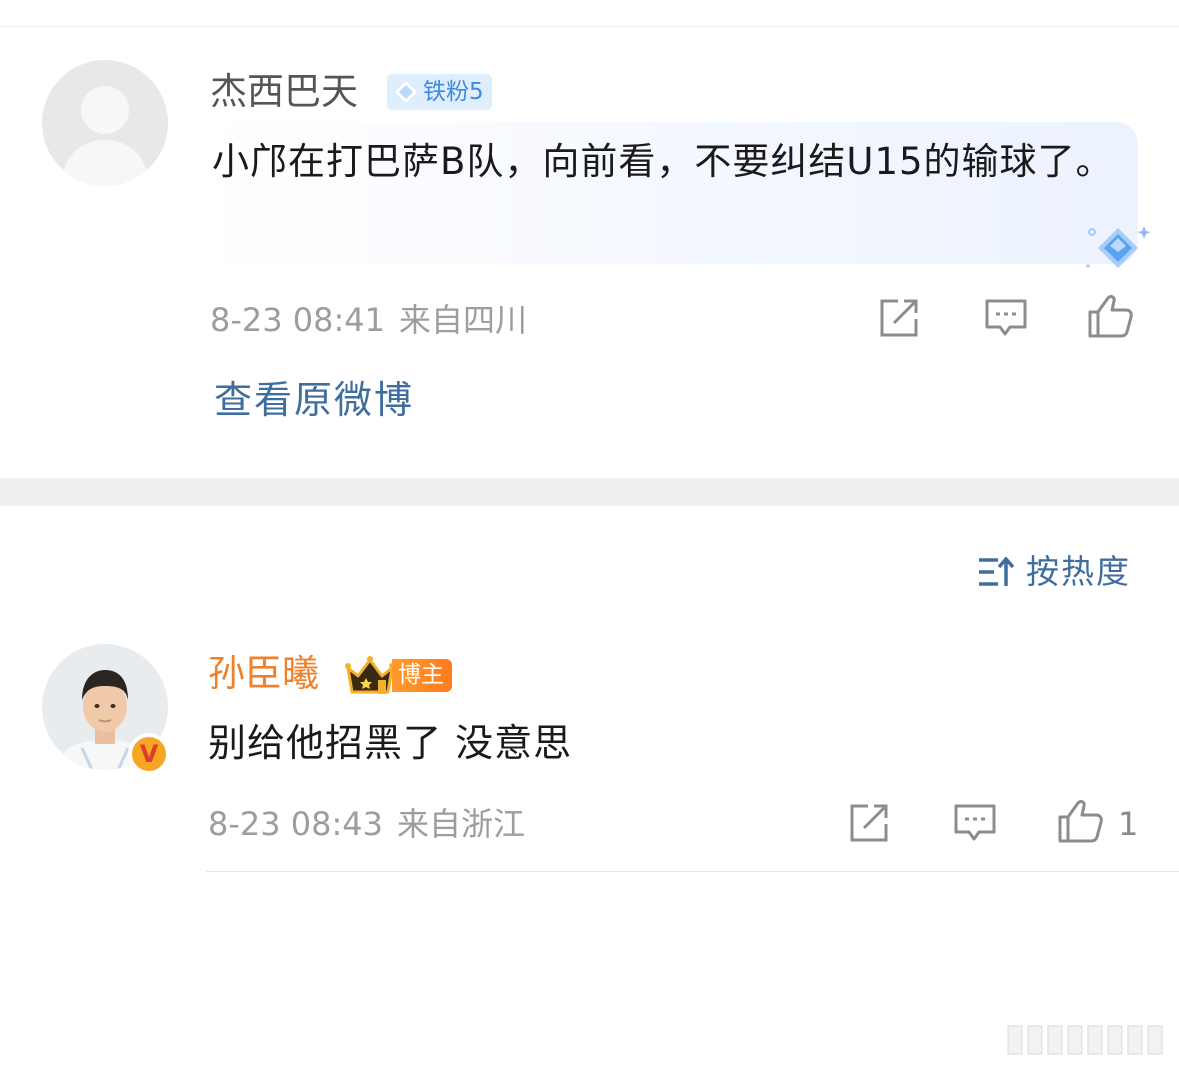 This screenshot has width=1179, height=1068. What do you see at coordinates (284, 92) in the screenshot?
I see `username: 杰西巴天` at bounding box center [284, 92].